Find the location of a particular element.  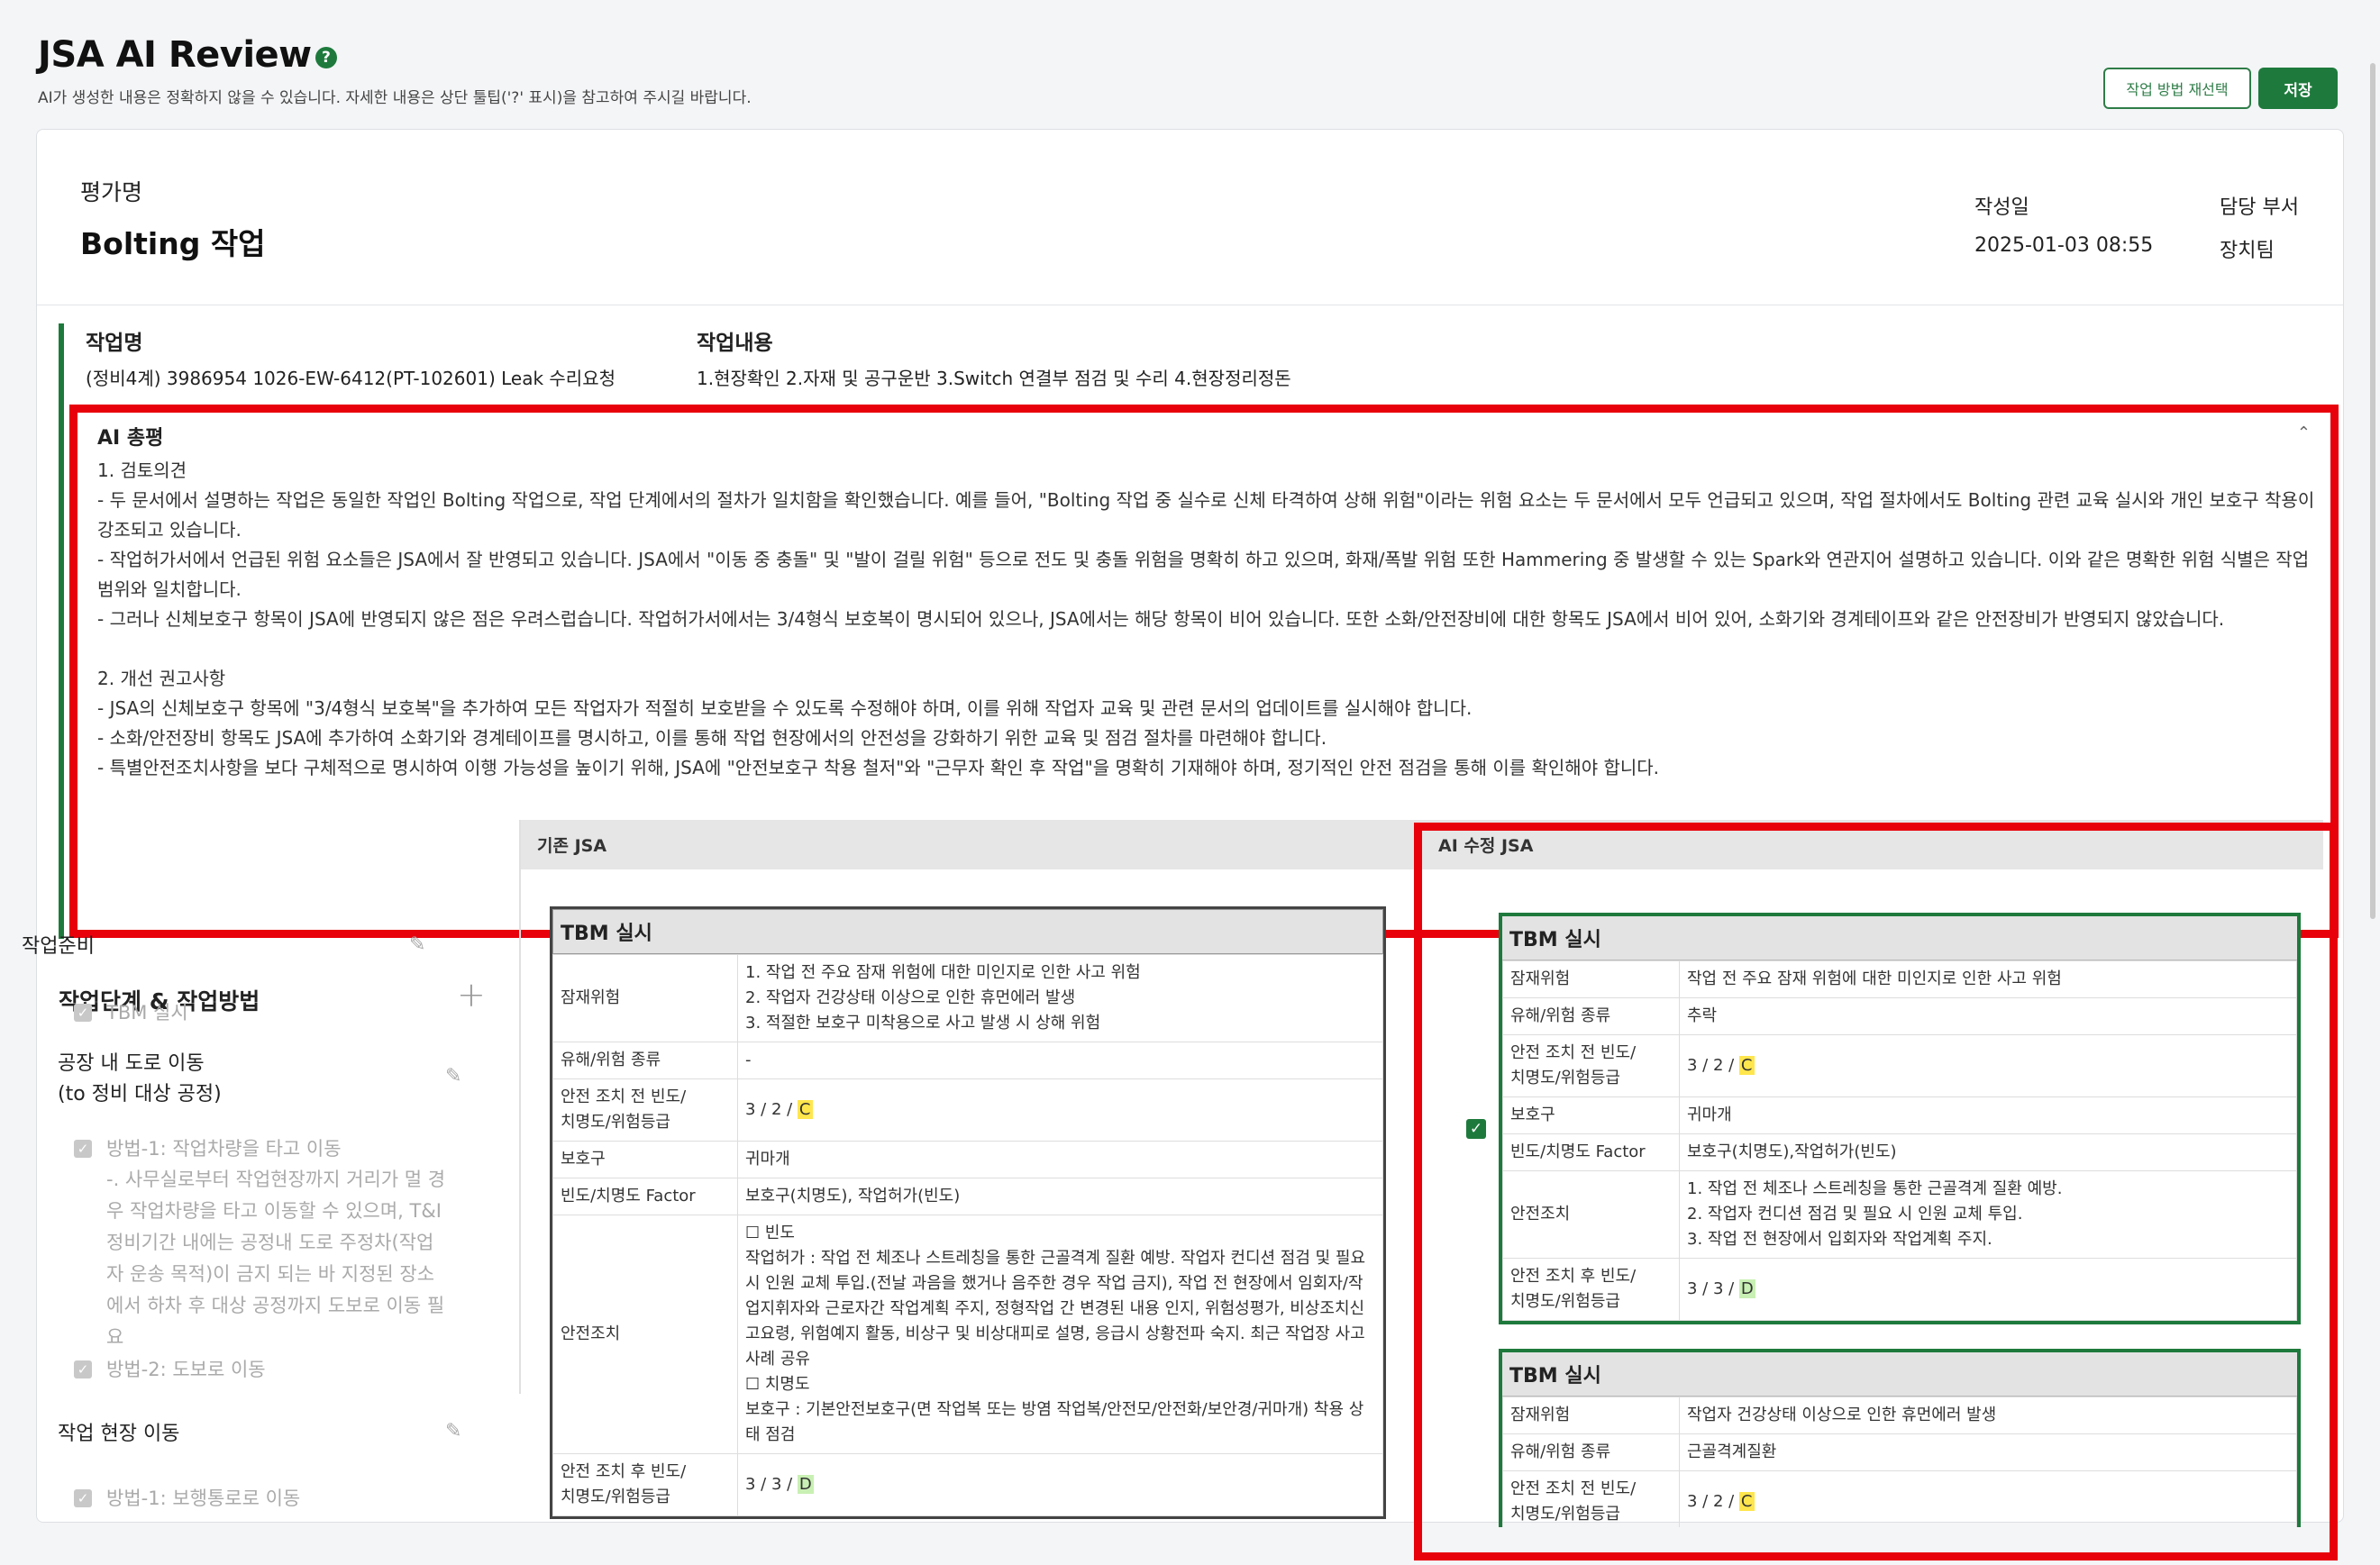

method-item: ✓ 방법-1: 작업차량을 타고 이동 is located at coordinates (208, 1148).